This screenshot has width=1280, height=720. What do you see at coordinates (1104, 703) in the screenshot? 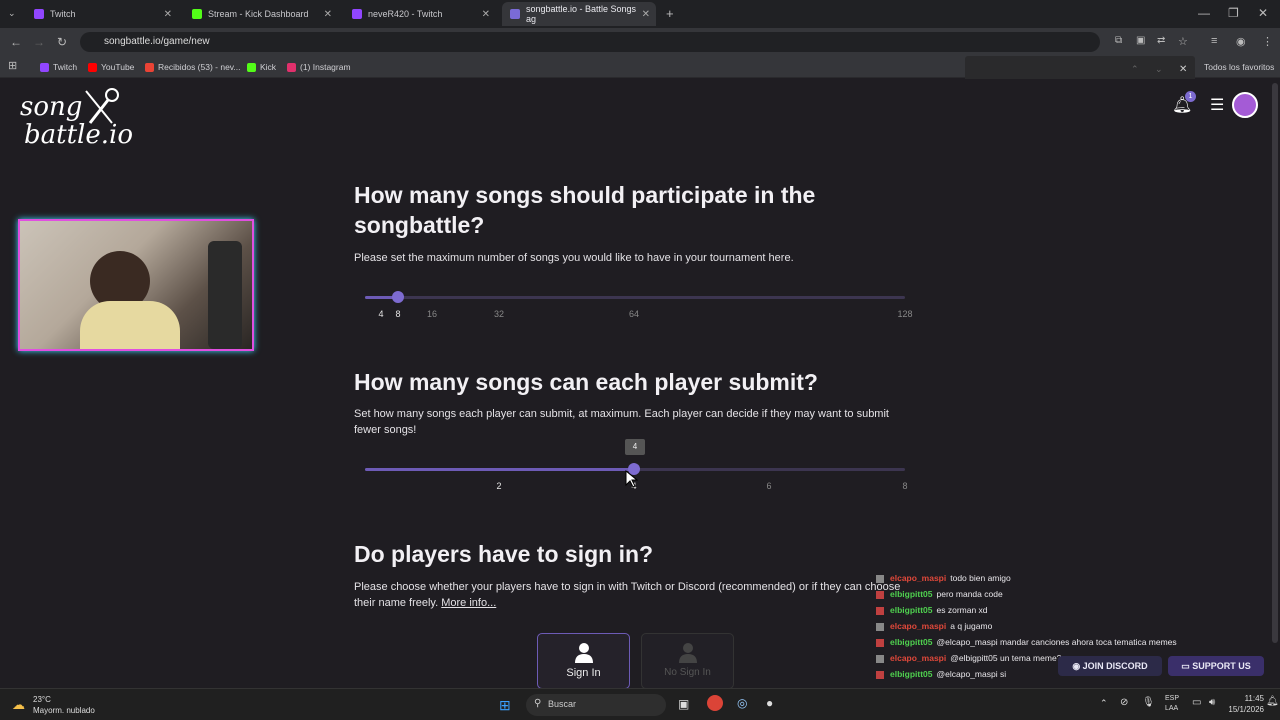
I see `tray-chevron-icon: ⌃` at bounding box center [1104, 703].